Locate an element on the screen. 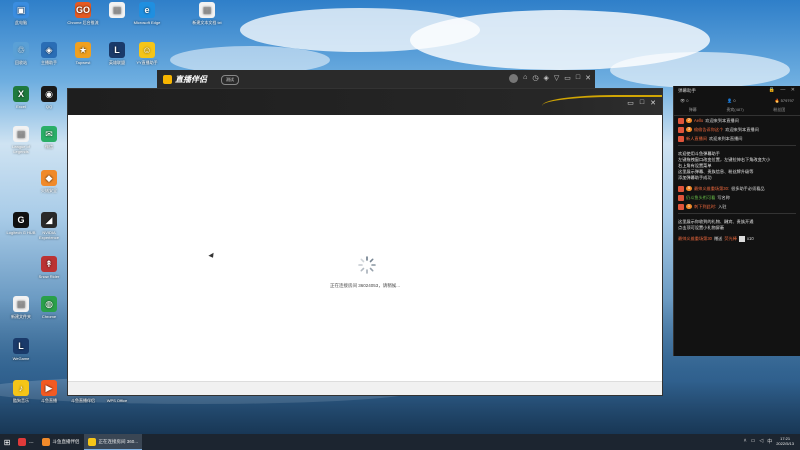  desktop-icon: ◆ 火绒安全 is located at coordinates (49, 181).